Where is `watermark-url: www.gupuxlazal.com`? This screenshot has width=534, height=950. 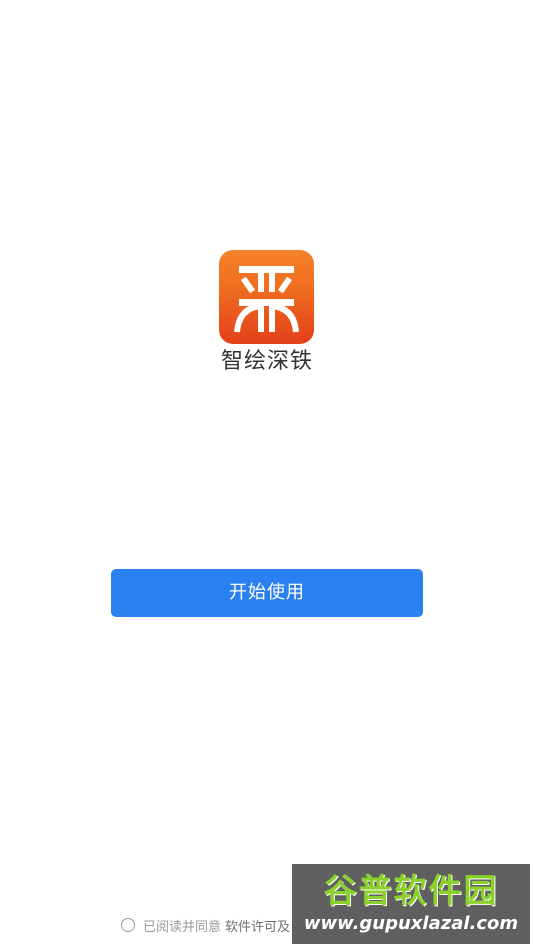
watermark-url: www.gupuxlazal.com is located at coordinates (411, 923).